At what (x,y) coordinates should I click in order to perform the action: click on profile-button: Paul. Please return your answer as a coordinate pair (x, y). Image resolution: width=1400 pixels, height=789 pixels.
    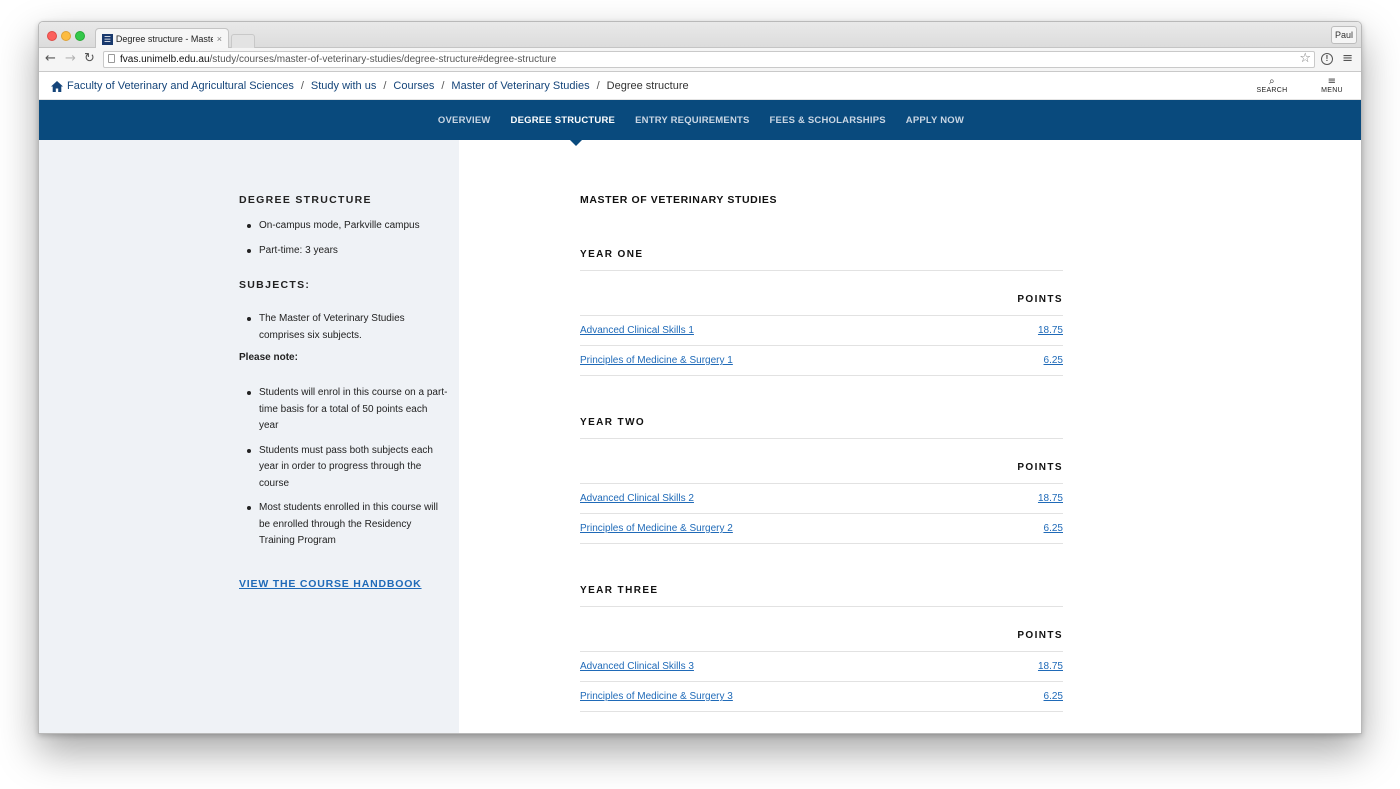
    Looking at the image, I should click on (1344, 35).